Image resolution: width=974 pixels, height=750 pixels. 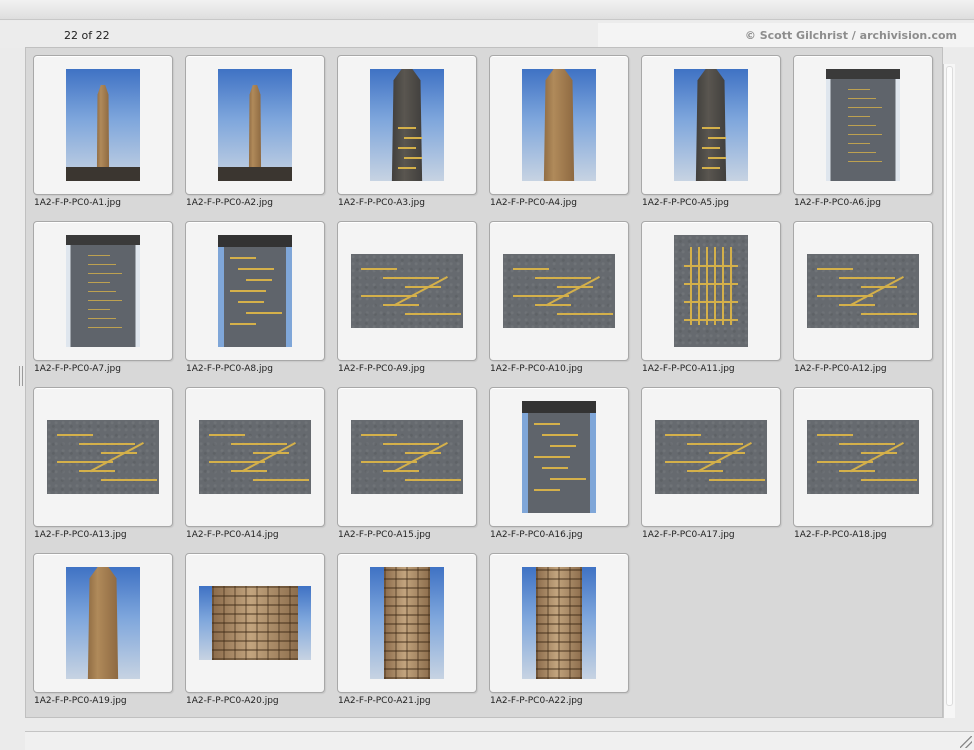 I want to click on panel-resize-handle, so click(x=21, y=376).